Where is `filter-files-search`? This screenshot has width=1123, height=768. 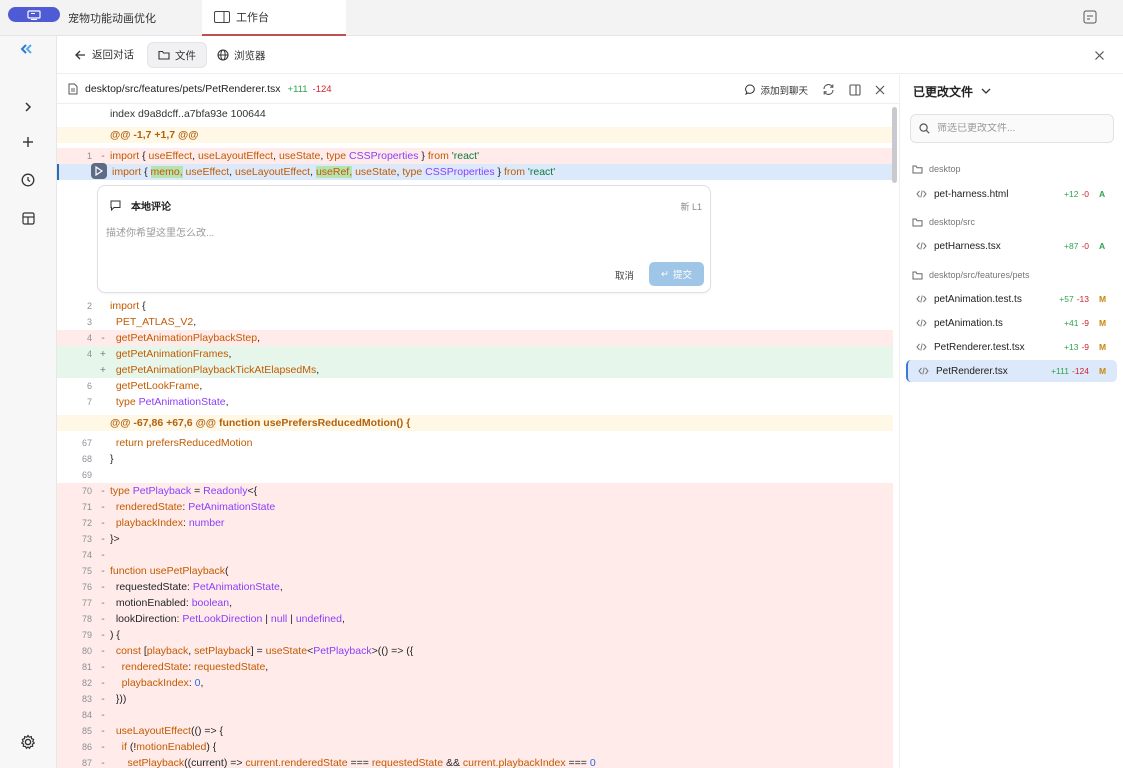 filter-files-search is located at coordinates (1012, 128).